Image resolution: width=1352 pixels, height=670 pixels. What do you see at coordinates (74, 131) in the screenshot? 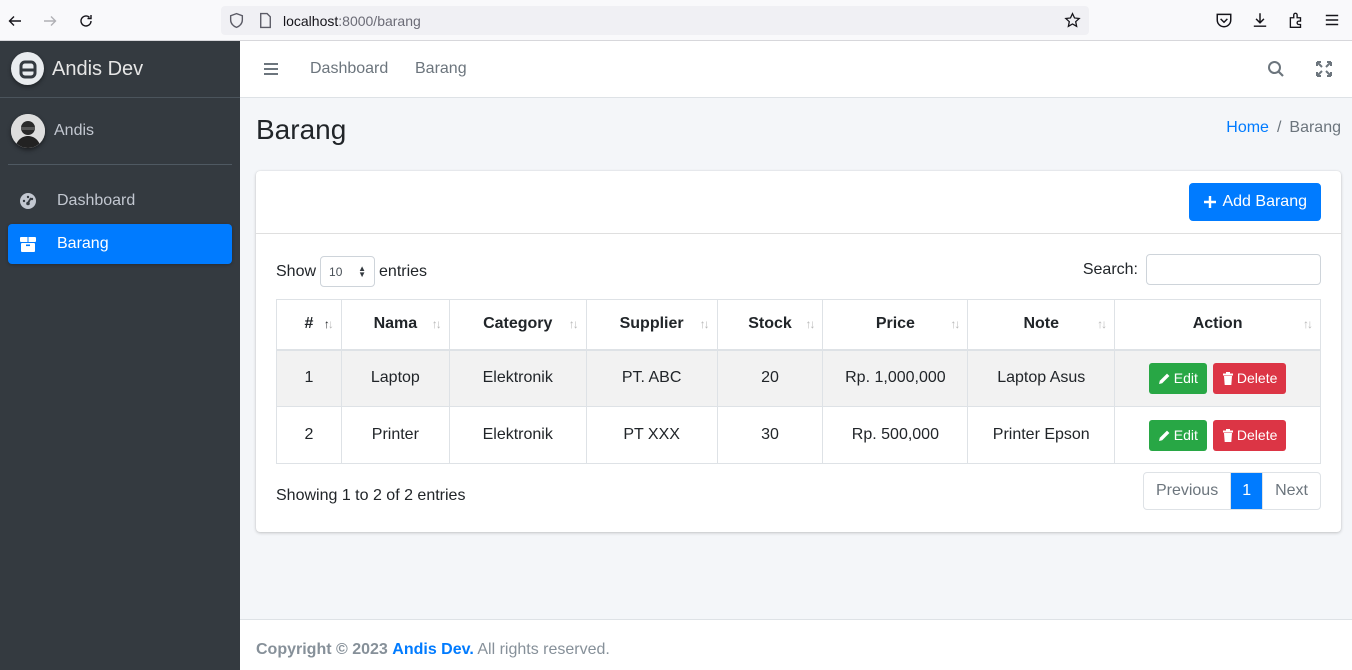
I see `user-name: Andis` at bounding box center [74, 131].